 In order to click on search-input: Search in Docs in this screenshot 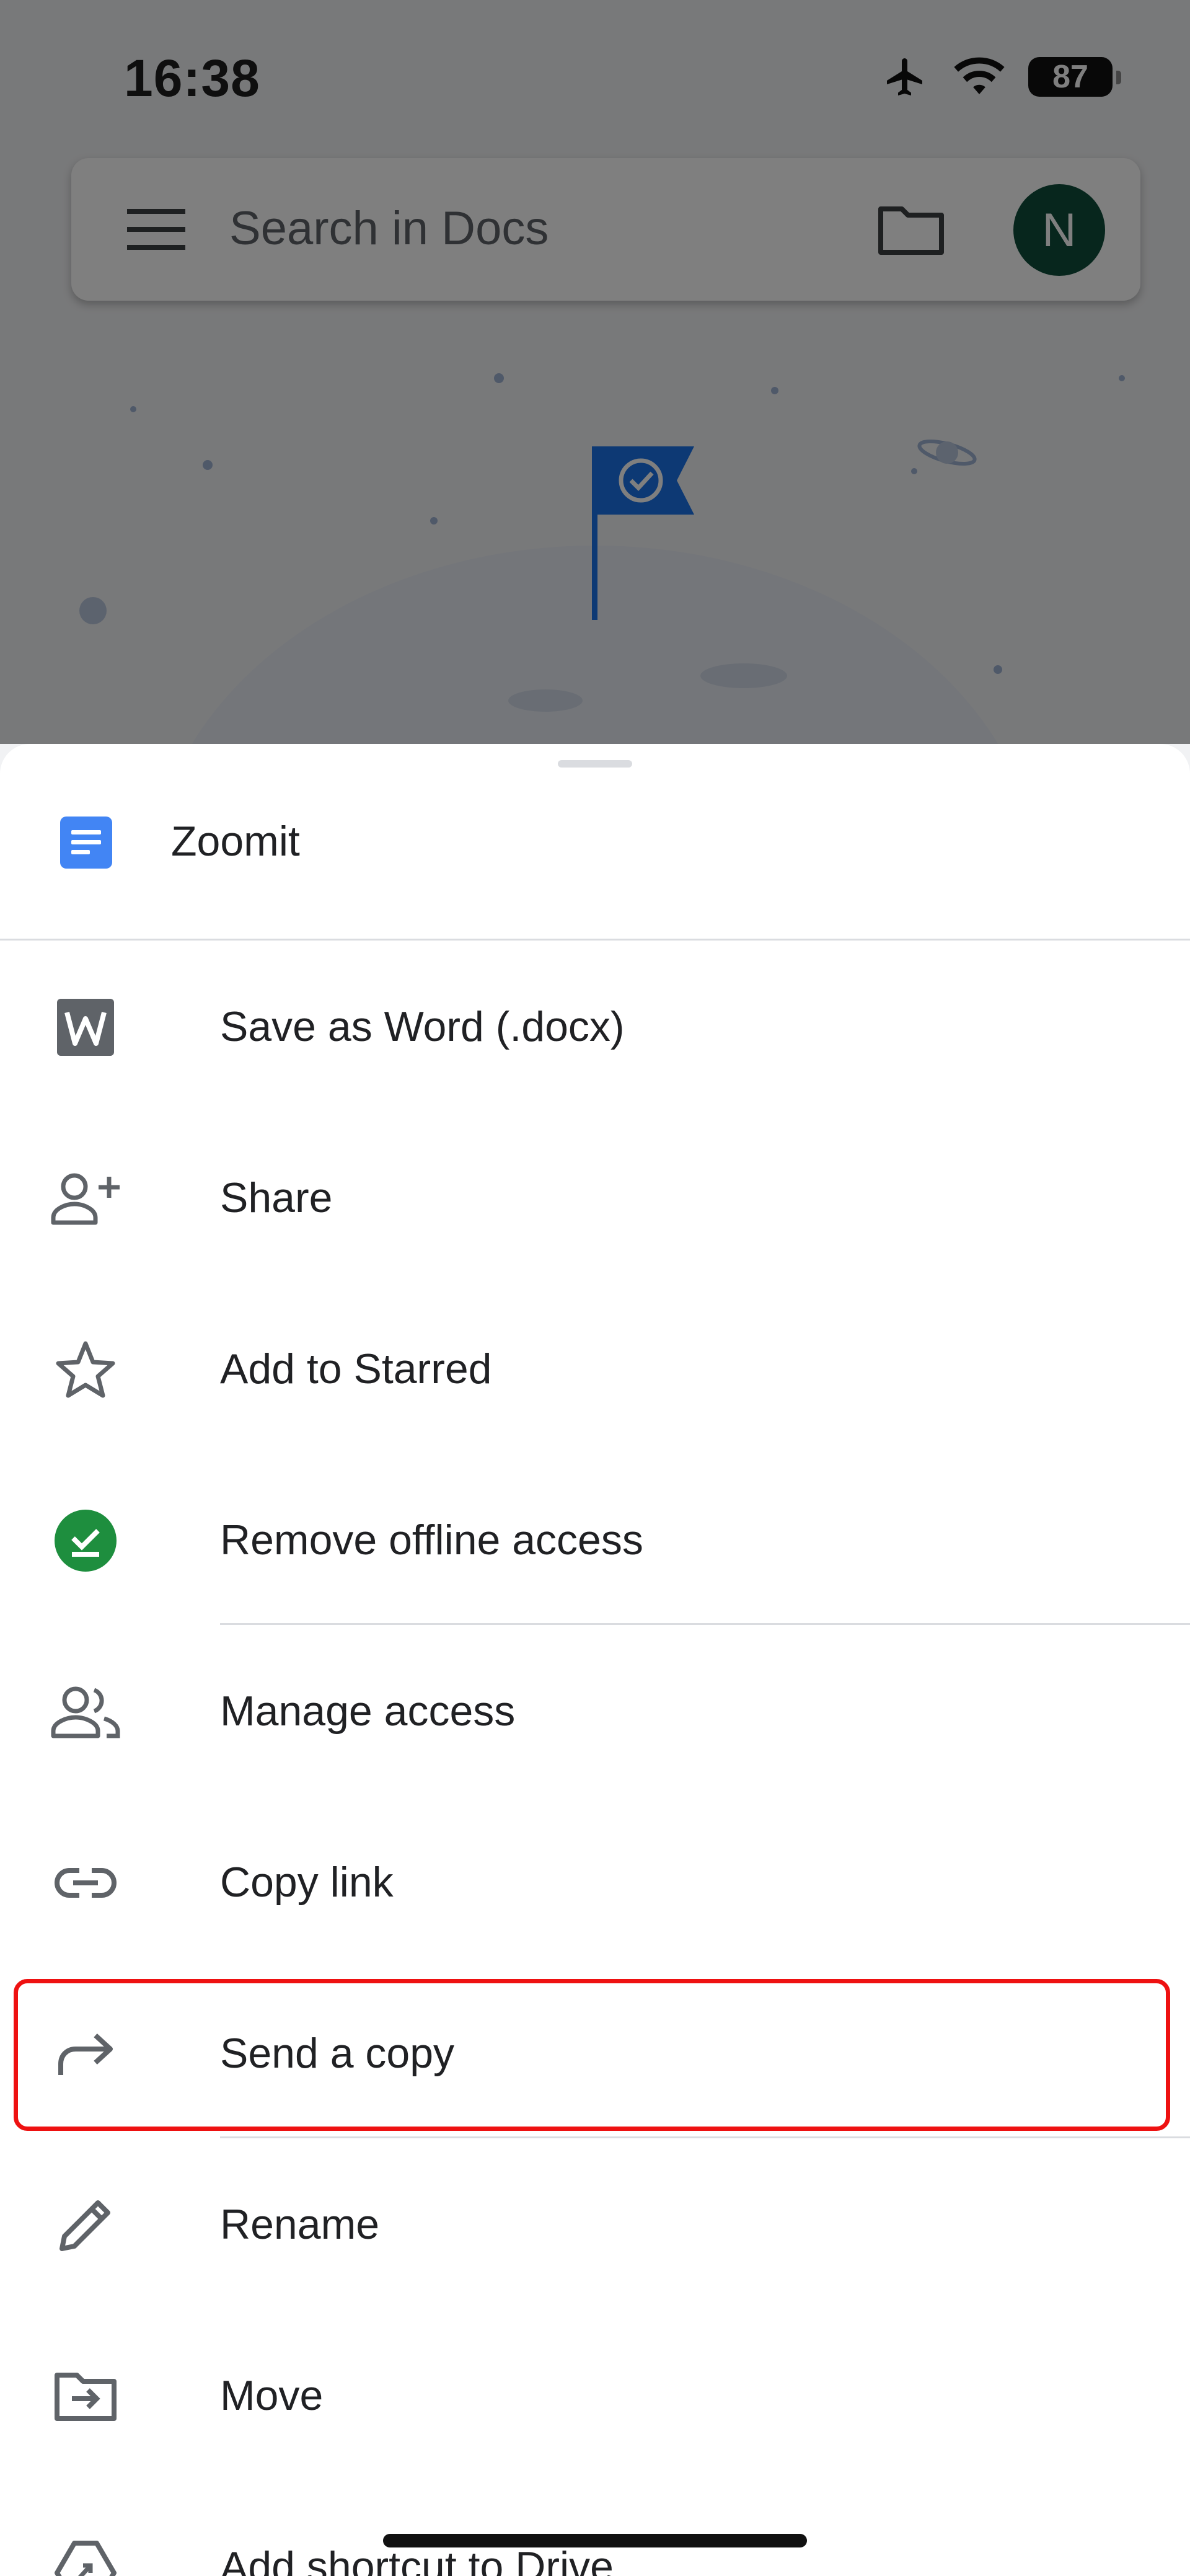, I will do `click(389, 228)`.